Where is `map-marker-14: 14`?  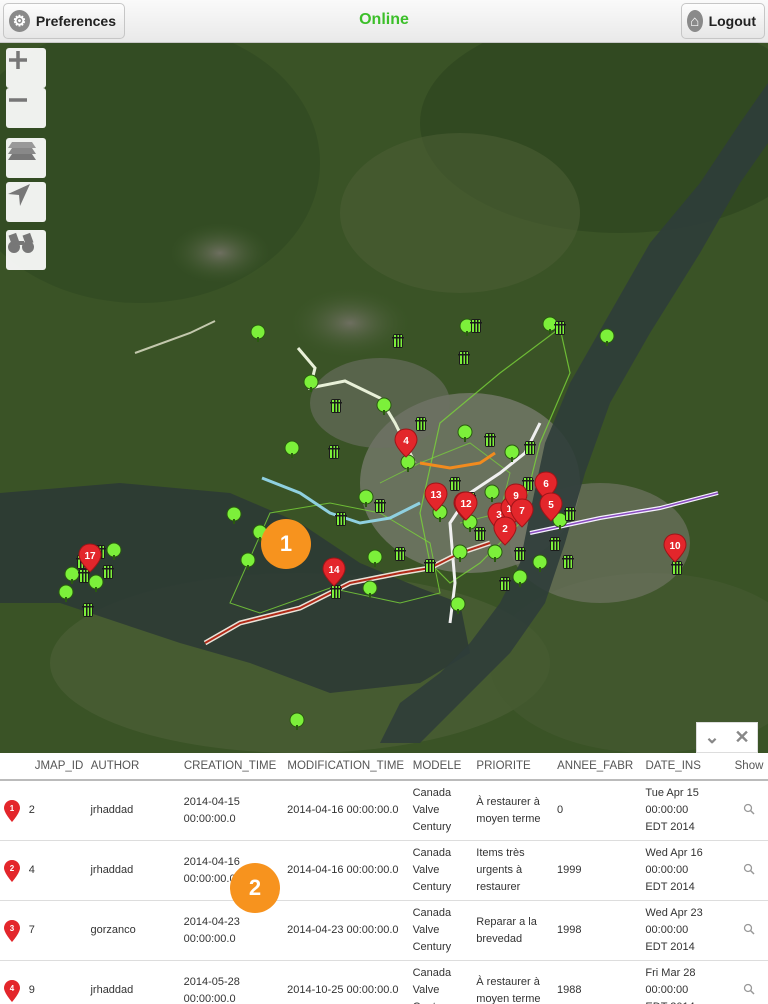 map-marker-14: 14 is located at coordinates (334, 572).